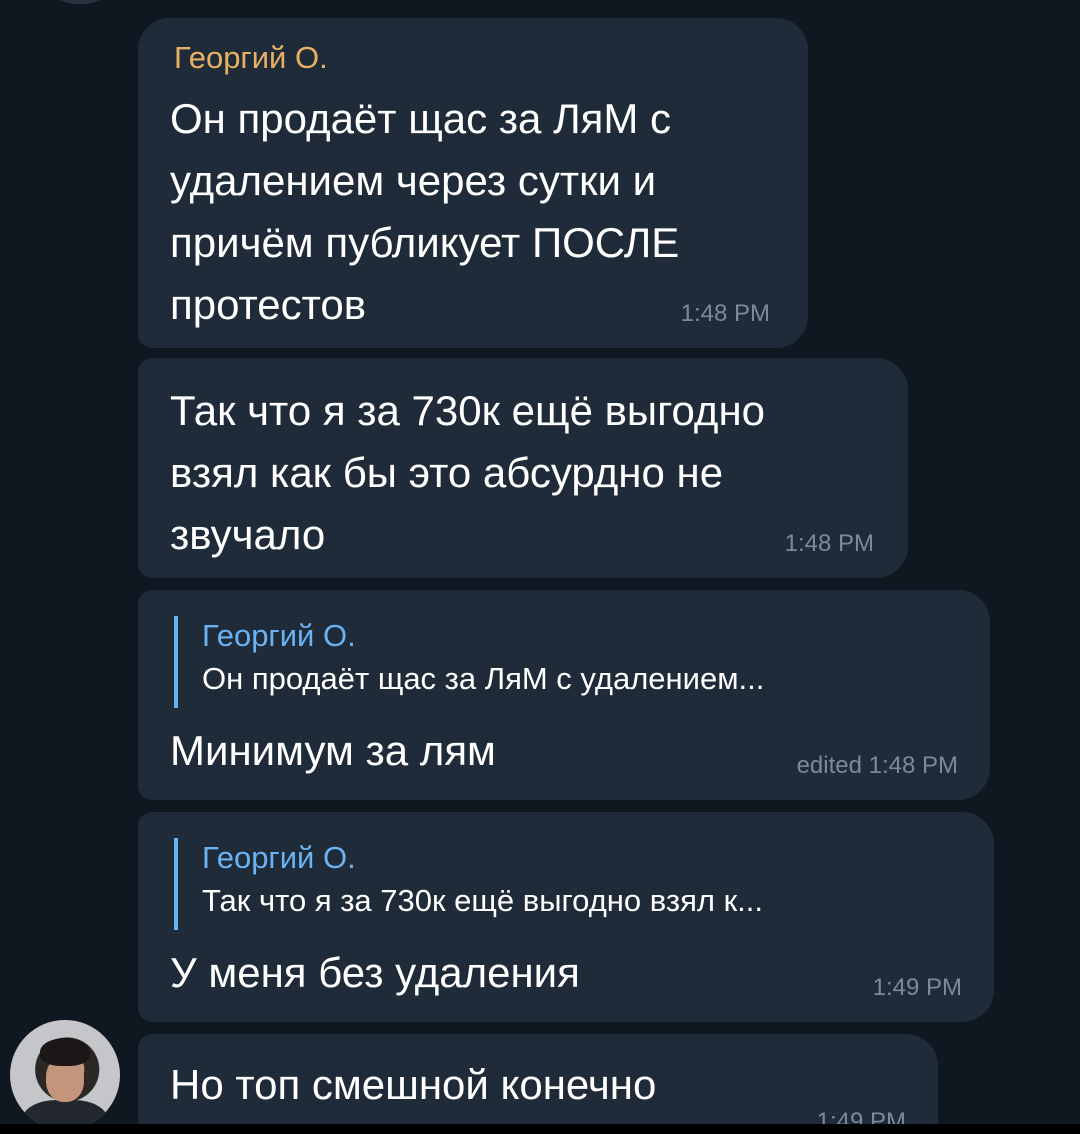 The image size is (1080, 1134). I want to click on message-bubble: Но топ смешной конечно 1:49 PM, so click(538, 1084).